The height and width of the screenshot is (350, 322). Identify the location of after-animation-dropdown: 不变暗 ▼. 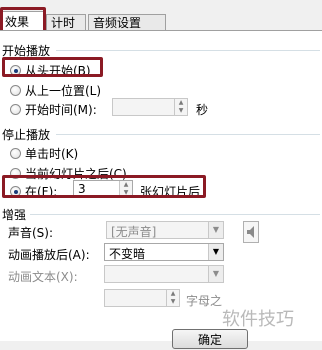
(164, 252).